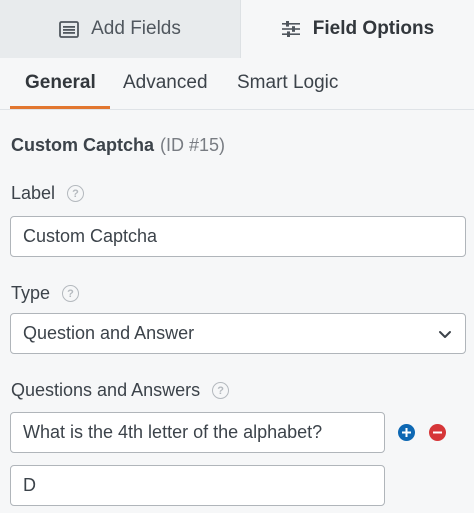 This screenshot has height=513, width=474. Describe the element at coordinates (90, 236) in the screenshot. I see `label-input-value: Custom Captcha` at that location.